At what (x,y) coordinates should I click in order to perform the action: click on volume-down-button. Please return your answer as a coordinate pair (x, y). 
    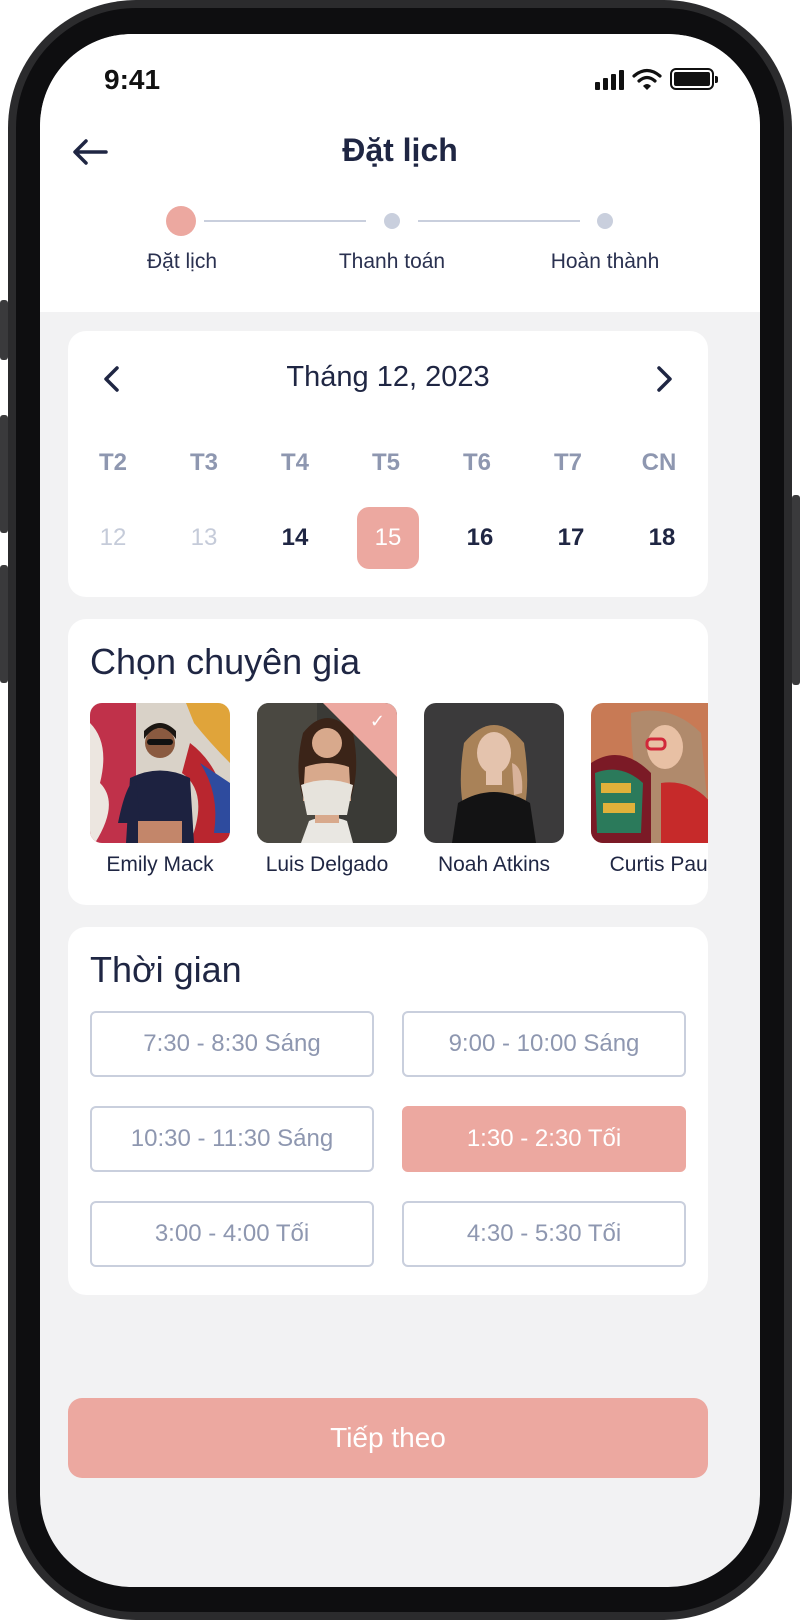
    Looking at the image, I should click on (4, 624).